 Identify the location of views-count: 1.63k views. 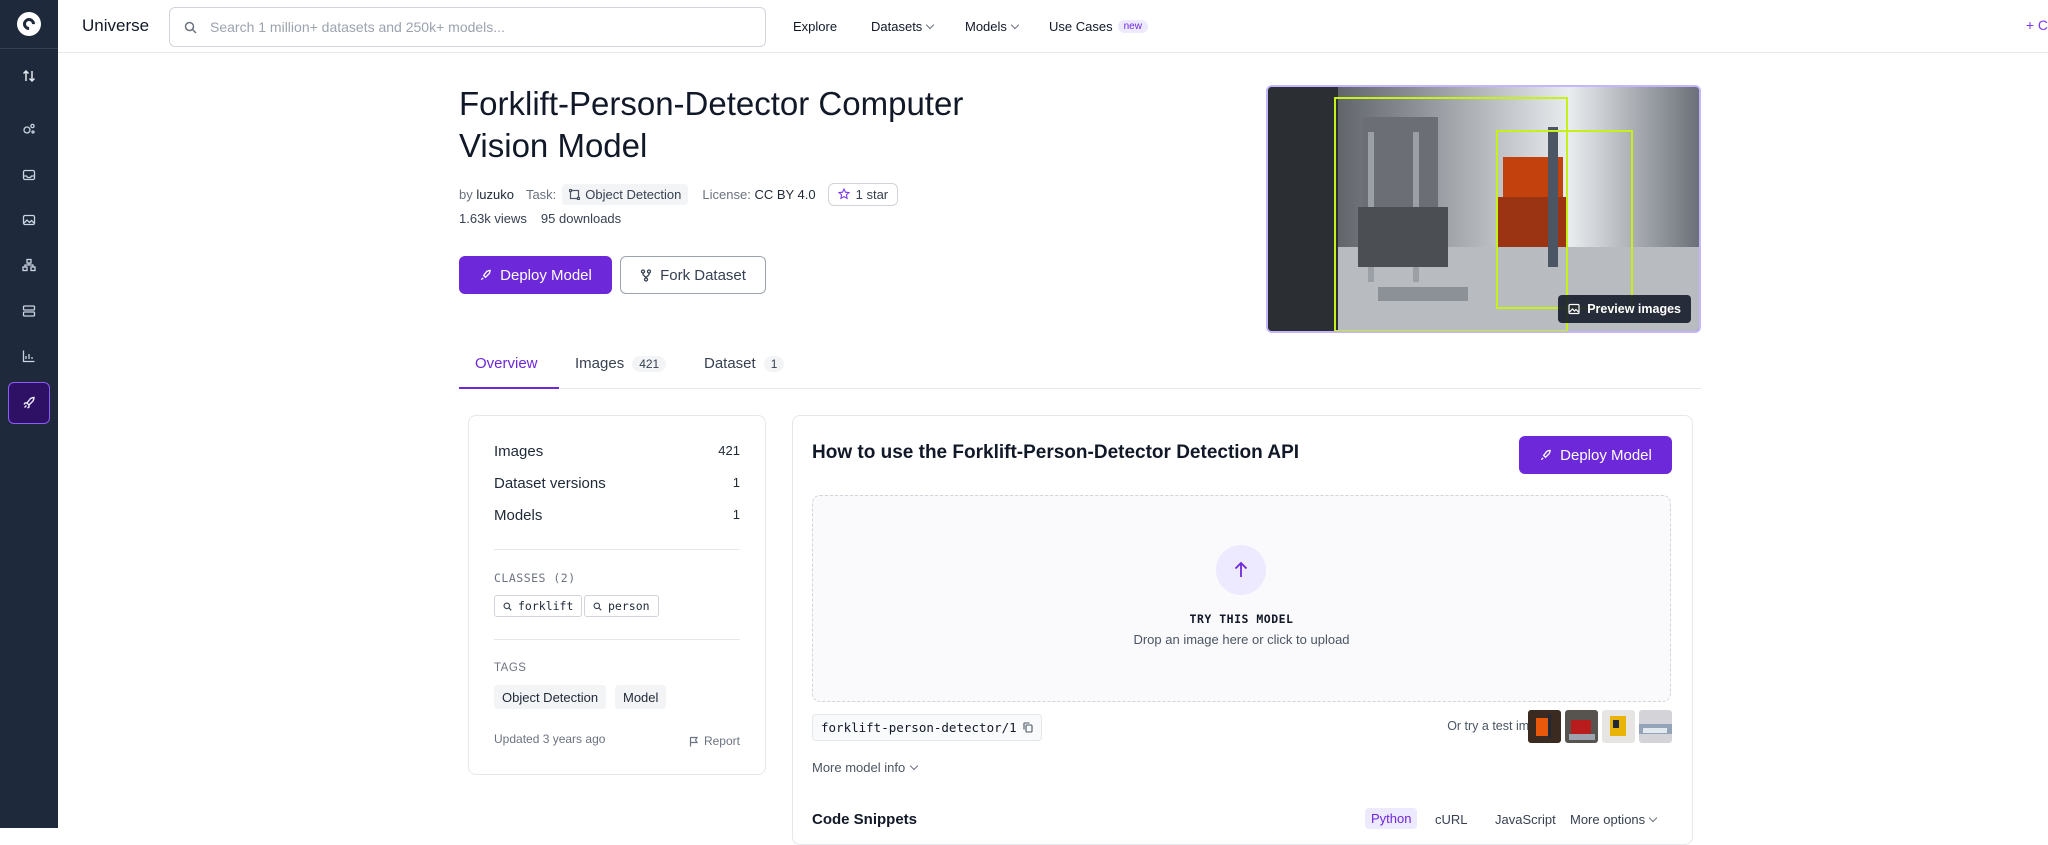
(493, 218).